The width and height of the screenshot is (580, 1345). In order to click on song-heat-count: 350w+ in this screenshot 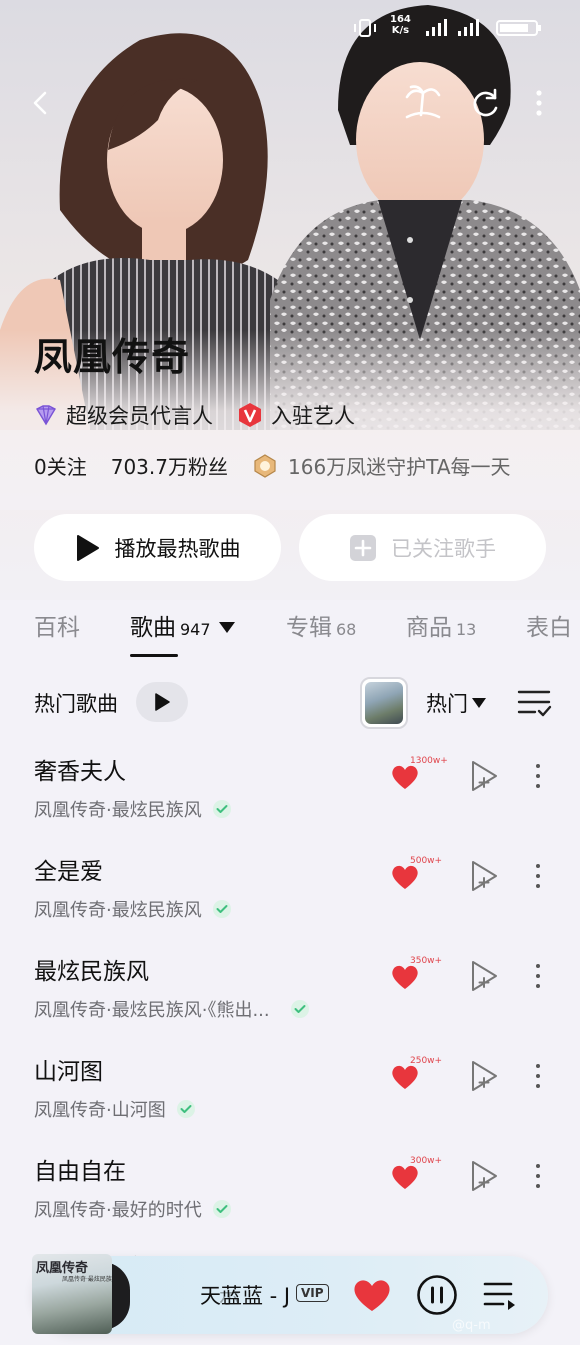, I will do `click(426, 961)`.